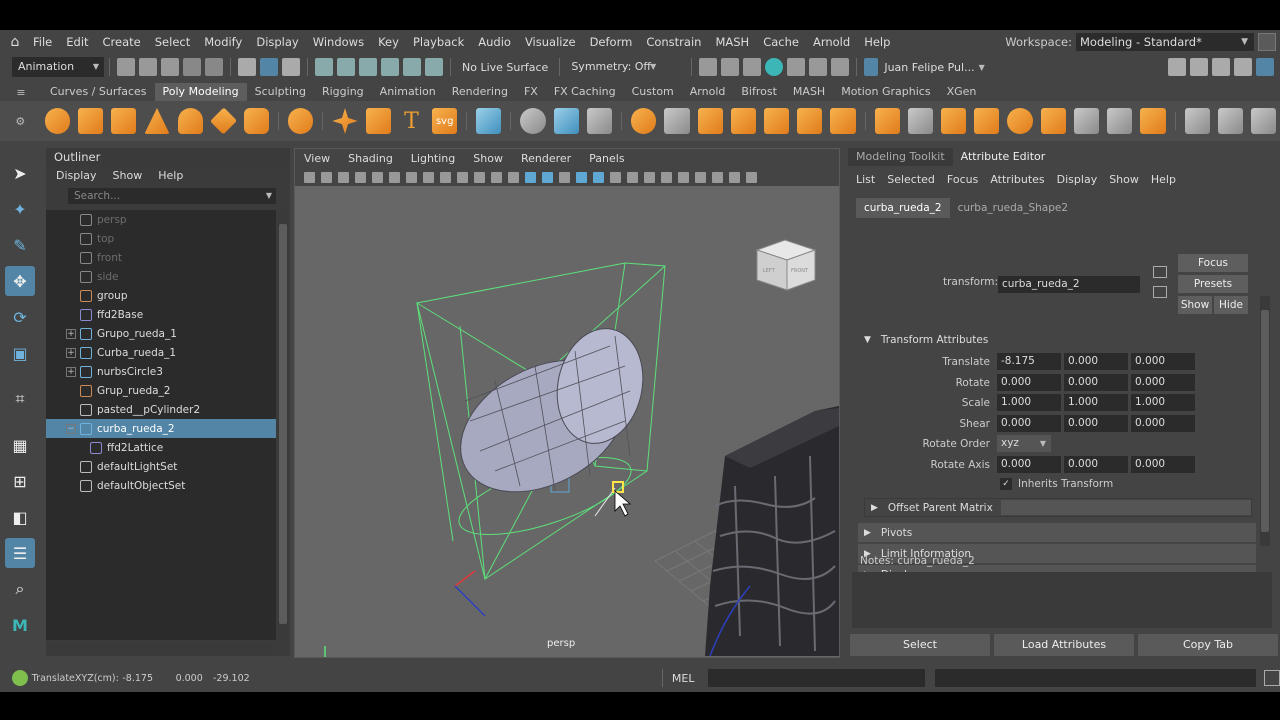 This screenshot has width=1280, height=720. What do you see at coordinates (649, 177) in the screenshot?
I see `ssao-icon` at bounding box center [649, 177].